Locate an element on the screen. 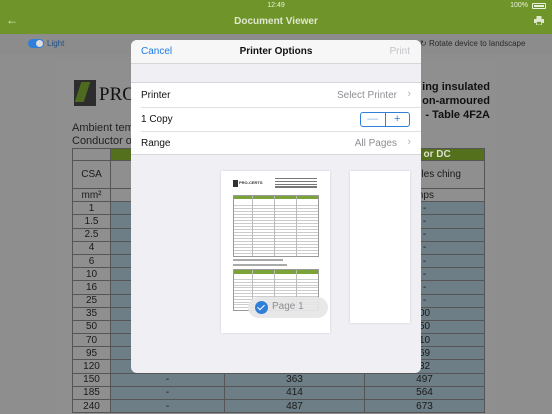 This screenshot has height=414, width=552. copies-stepper: — + is located at coordinates (385, 119).